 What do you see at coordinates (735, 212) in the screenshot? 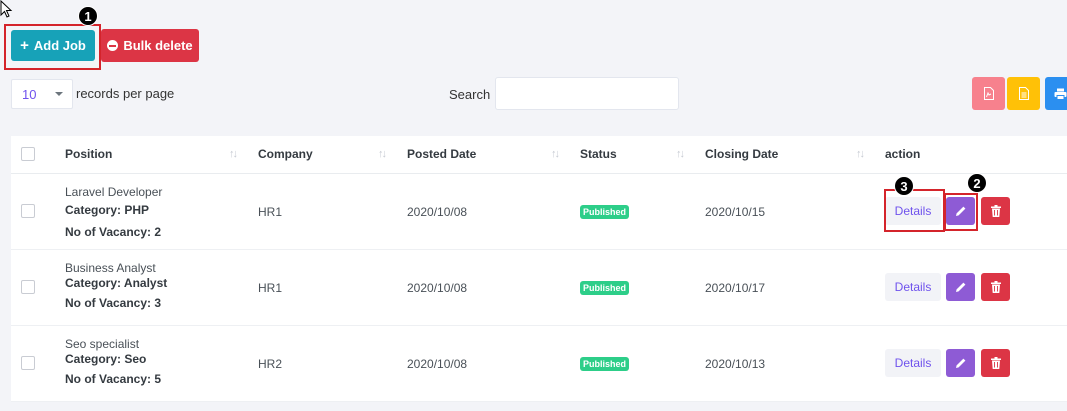
I see `closing-date-cell: 2020/10/15` at bounding box center [735, 212].